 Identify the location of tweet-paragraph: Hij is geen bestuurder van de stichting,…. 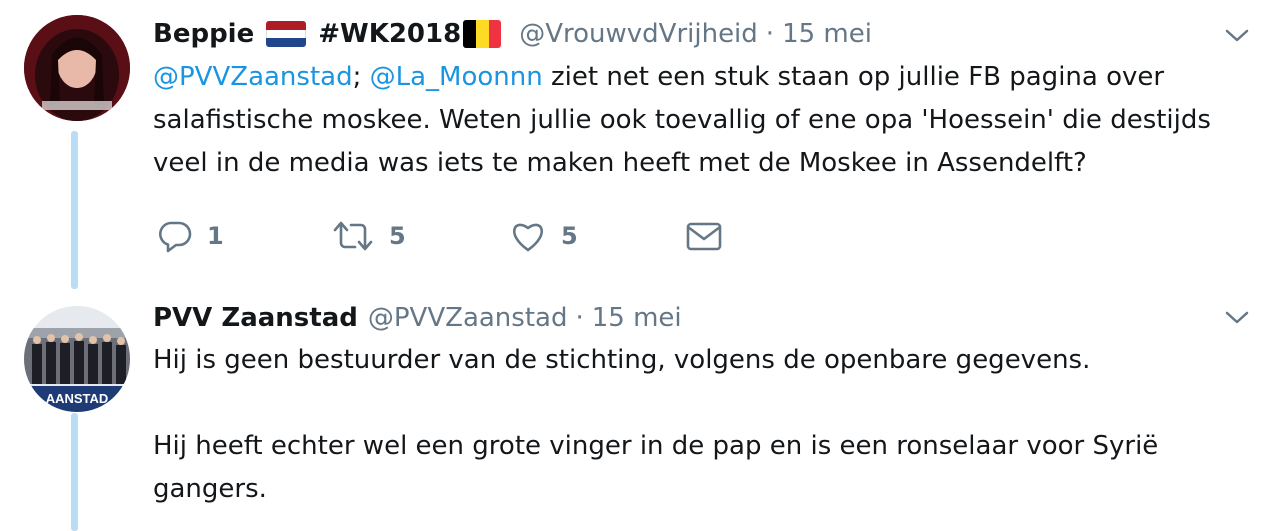
(622, 360).